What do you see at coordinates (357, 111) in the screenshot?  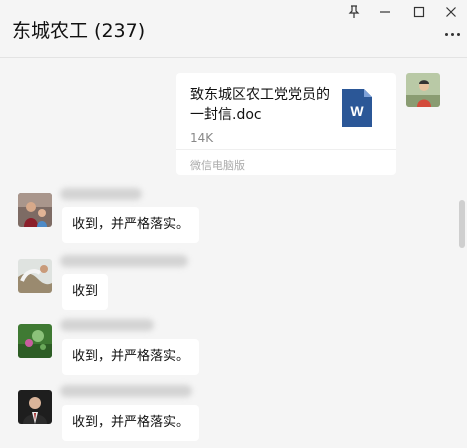 I see `word-icon-letter: W` at bounding box center [357, 111].